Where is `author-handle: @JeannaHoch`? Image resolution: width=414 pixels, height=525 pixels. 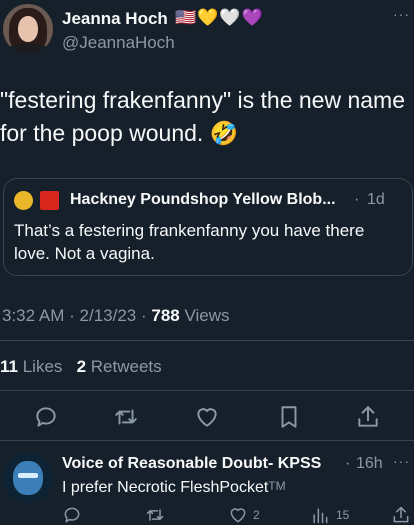
author-handle: @JeannaHoch is located at coordinates (118, 43).